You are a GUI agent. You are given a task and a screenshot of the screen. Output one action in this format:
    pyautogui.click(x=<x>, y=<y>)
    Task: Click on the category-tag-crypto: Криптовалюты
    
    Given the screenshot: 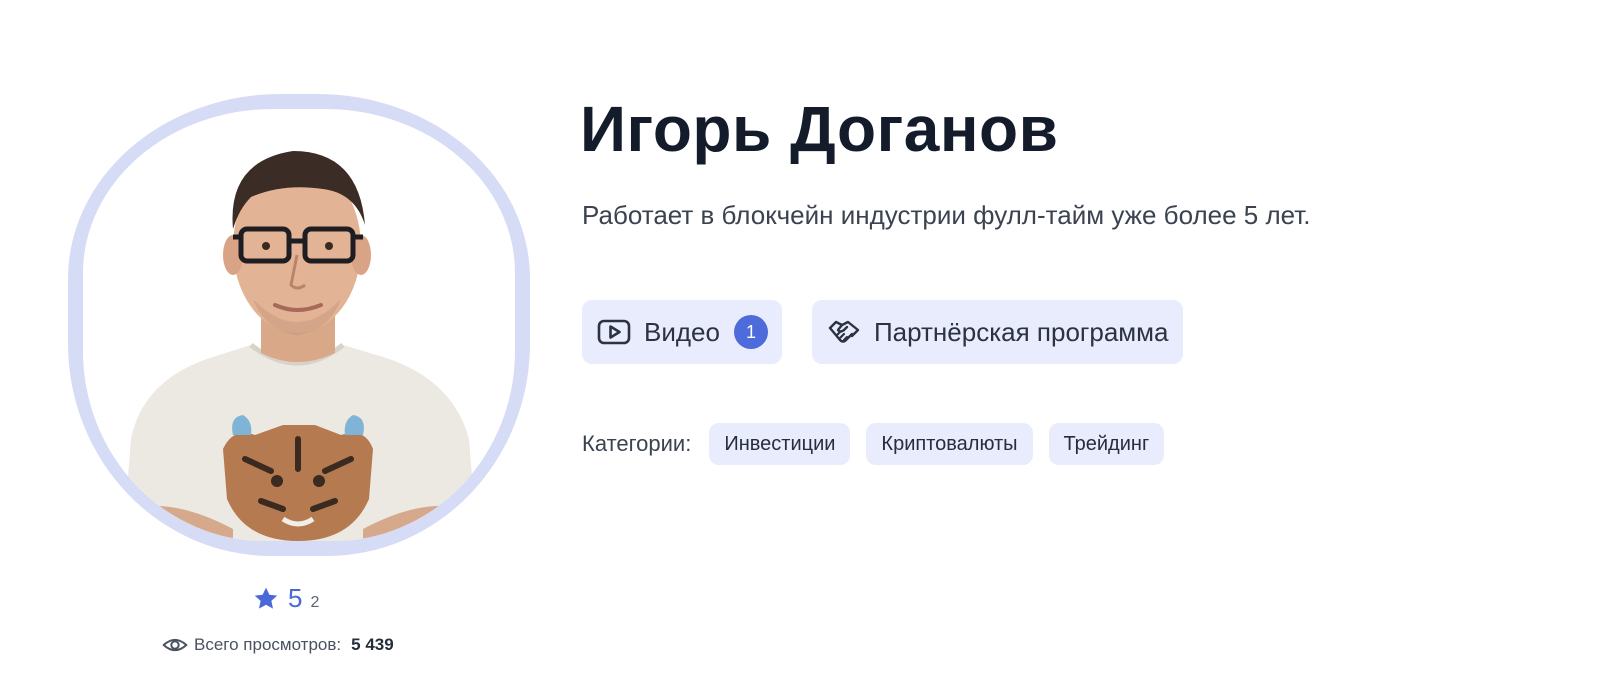 What is the action you would take?
    pyautogui.click(x=949, y=444)
    